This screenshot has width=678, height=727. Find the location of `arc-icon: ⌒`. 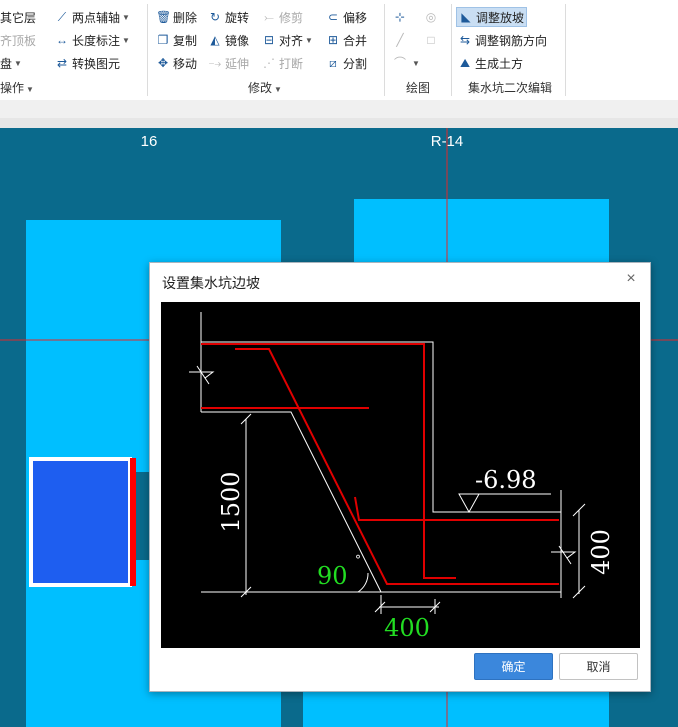

arc-icon: ⌒ is located at coordinates (399, 63).